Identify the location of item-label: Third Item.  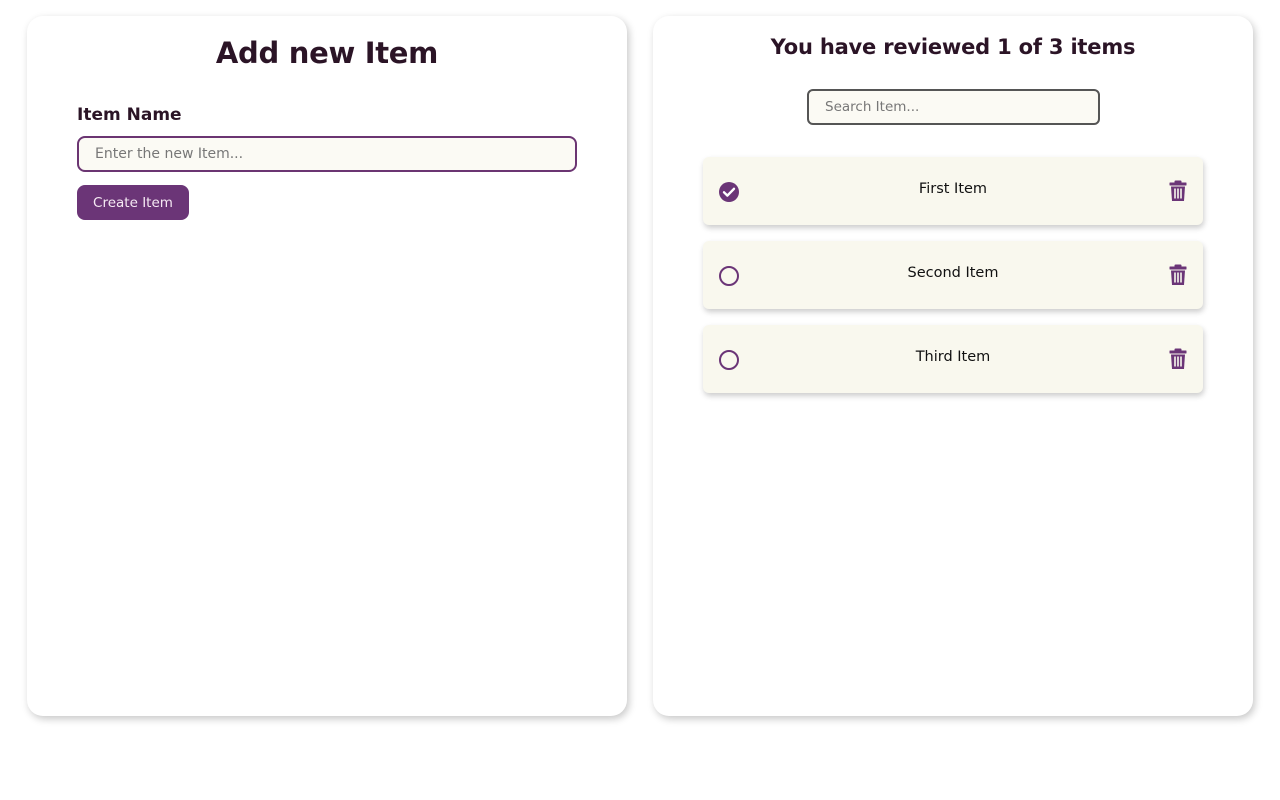
(953, 357).